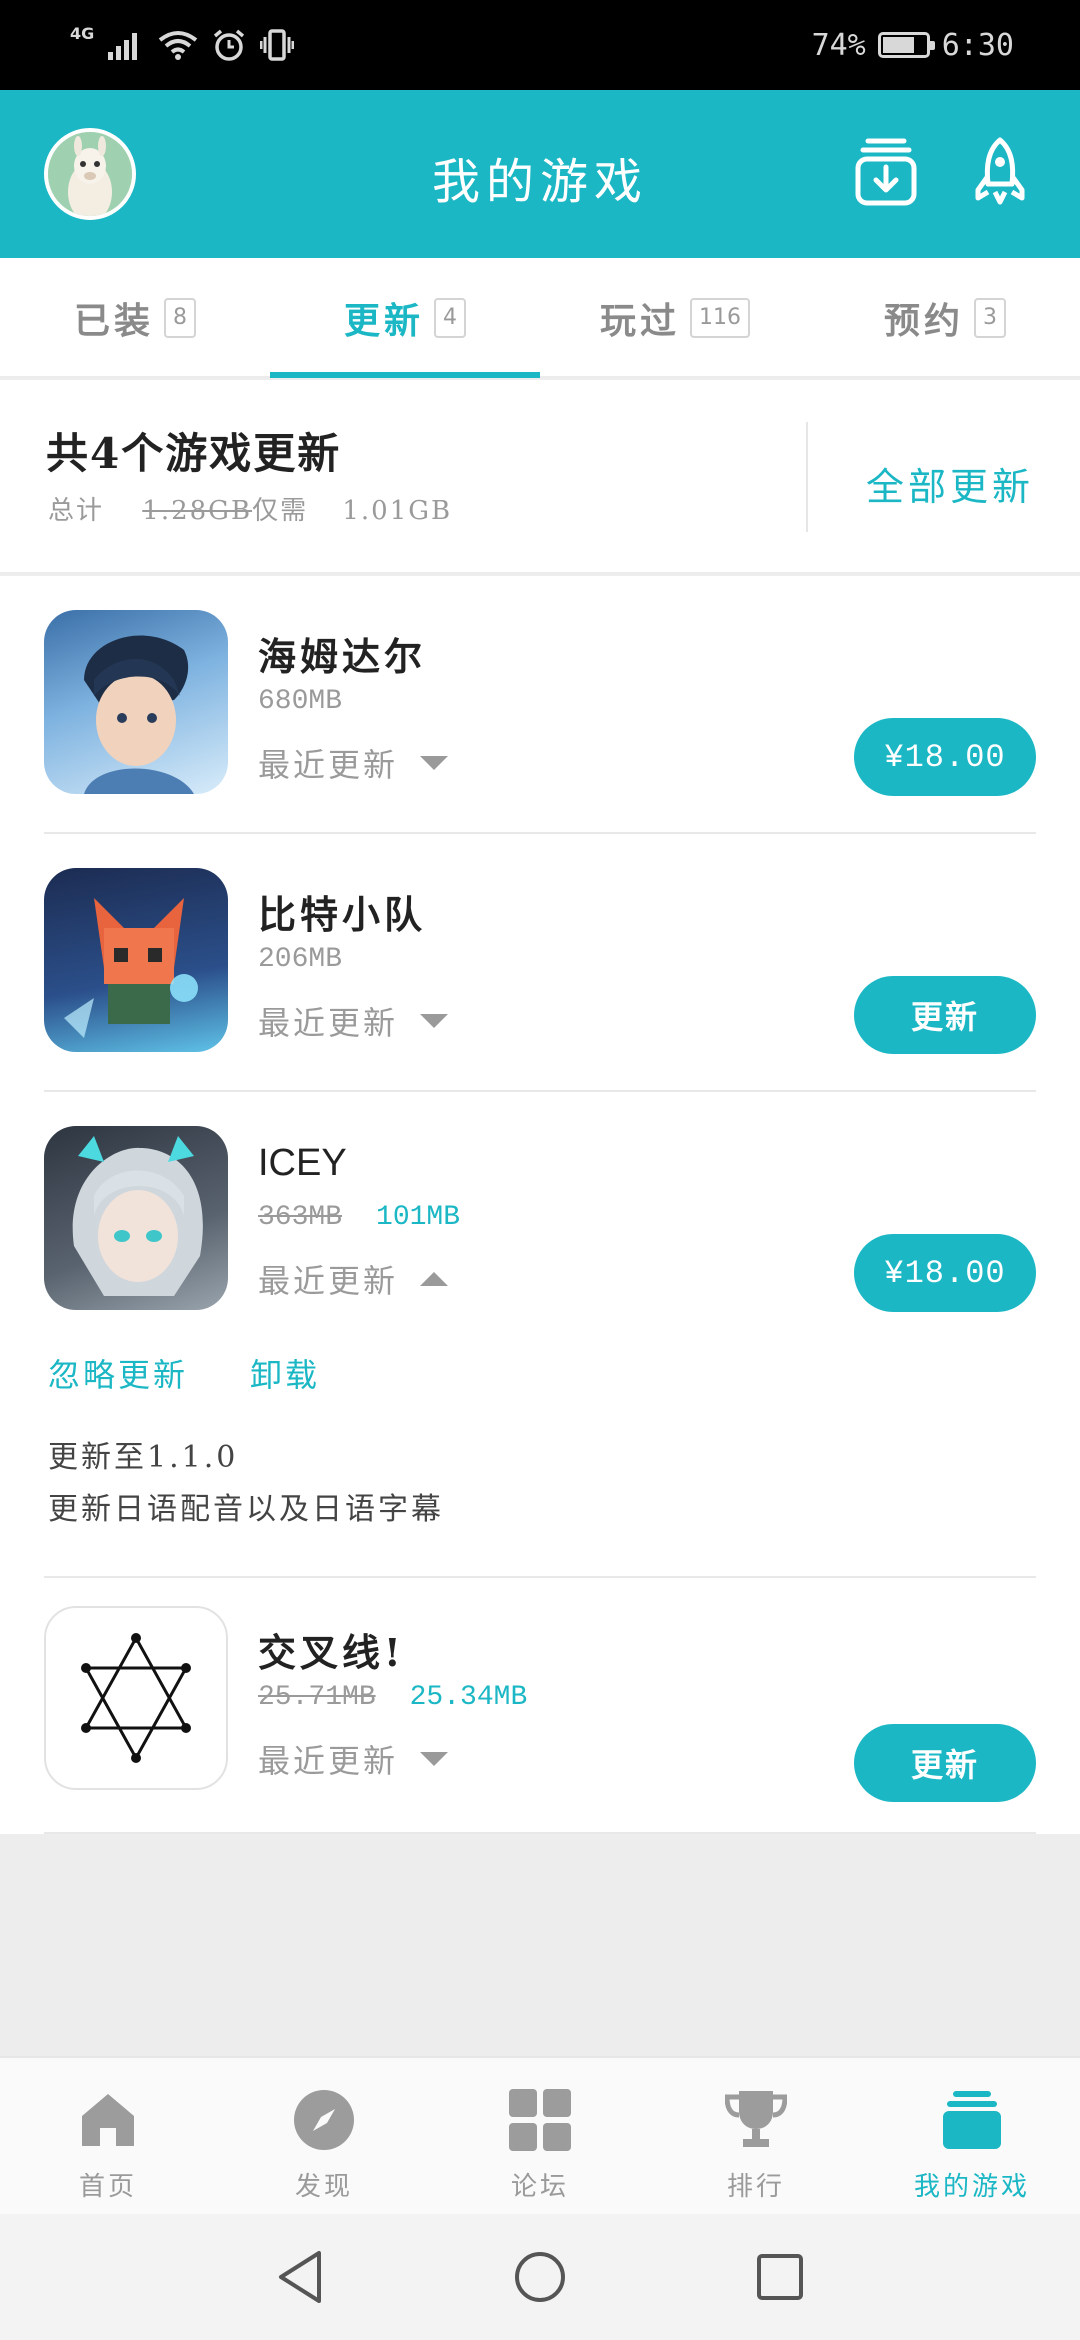 The image size is (1080, 2340). I want to click on summary-size-line: 总计 1.28GB仅需 1.01GB, so click(250, 508).